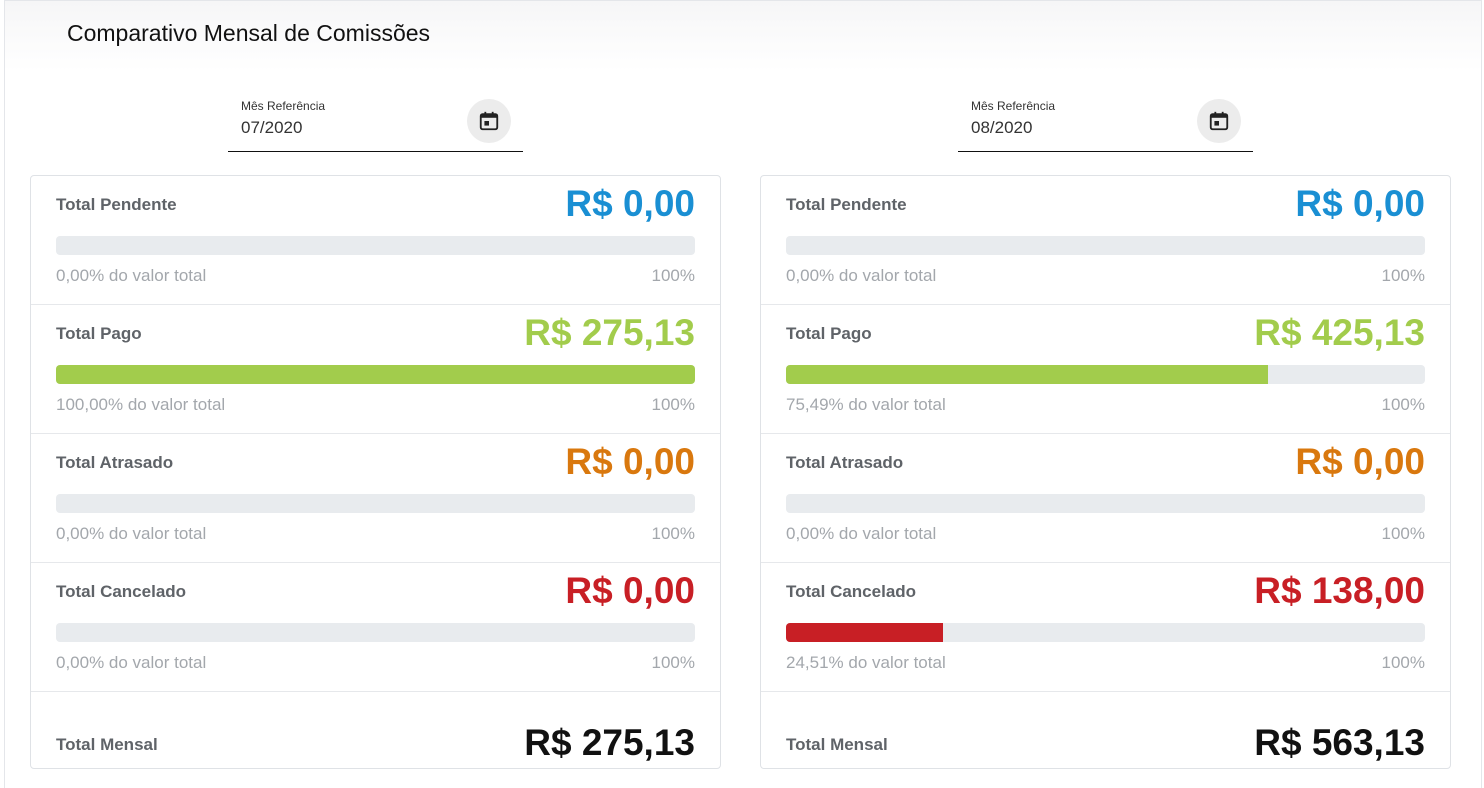  I want to click on row-percent: 75,49% do valor total, so click(866, 404).